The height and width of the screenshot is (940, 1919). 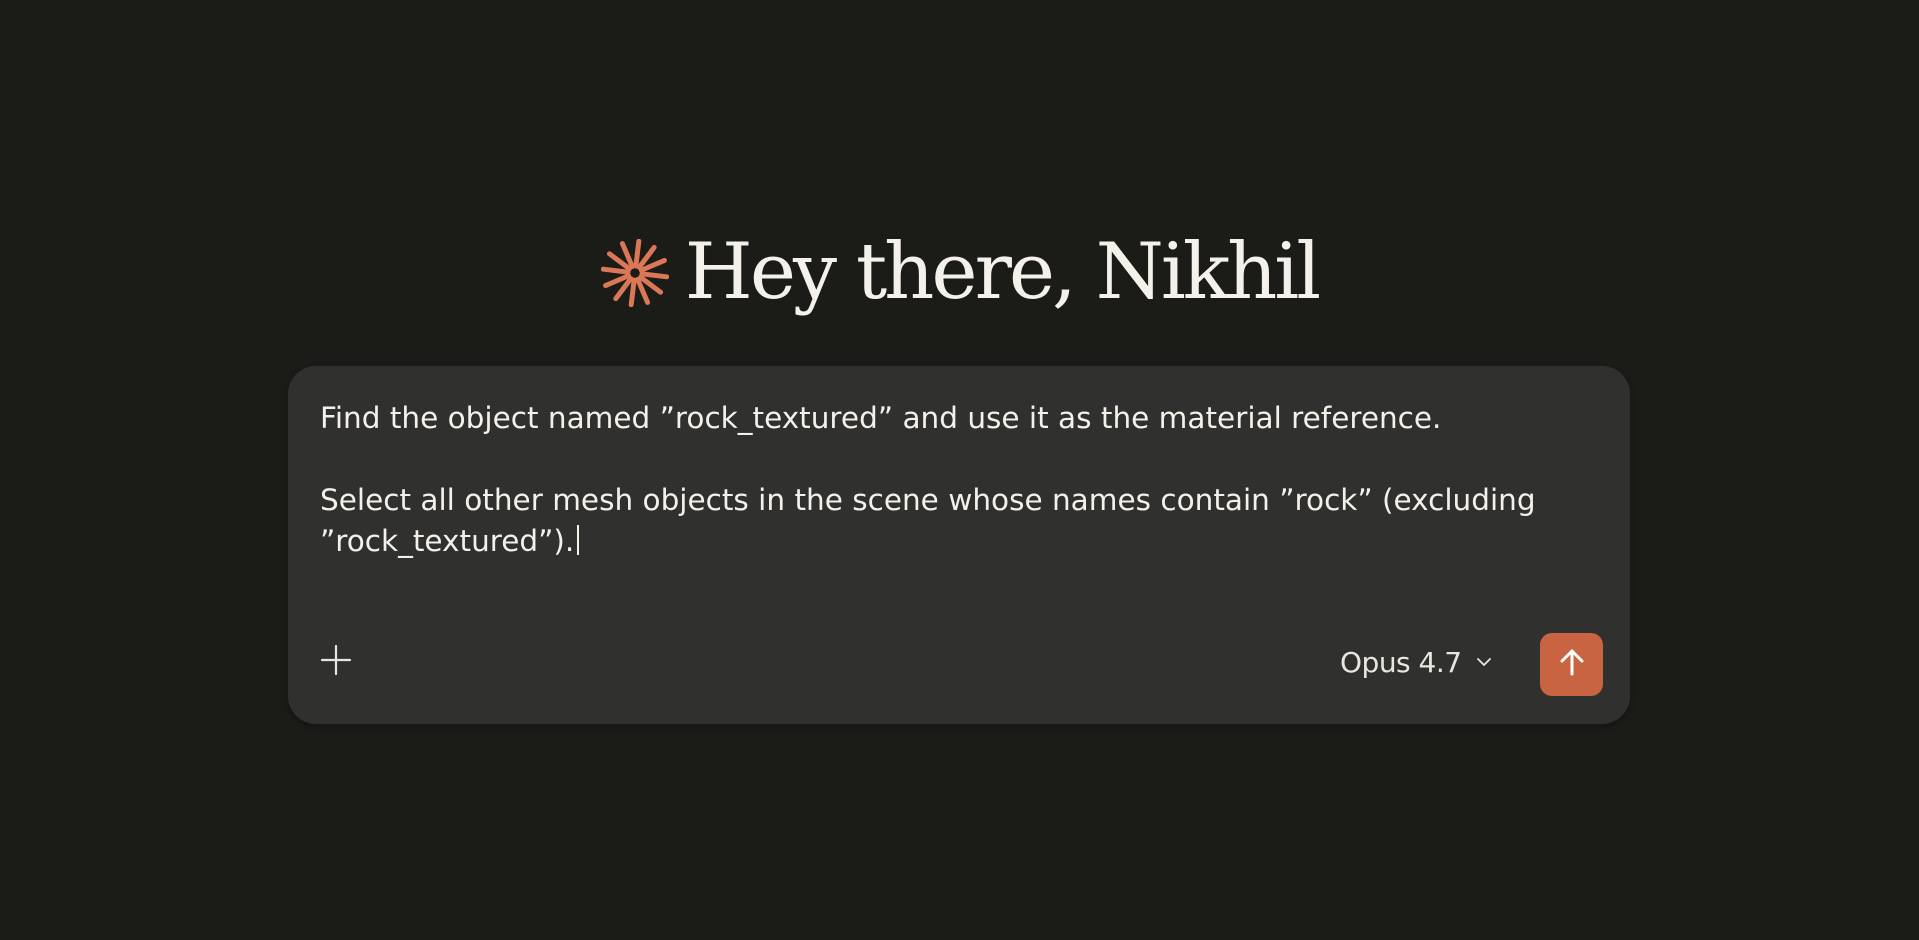 I want to click on send-button, so click(x=1571, y=664).